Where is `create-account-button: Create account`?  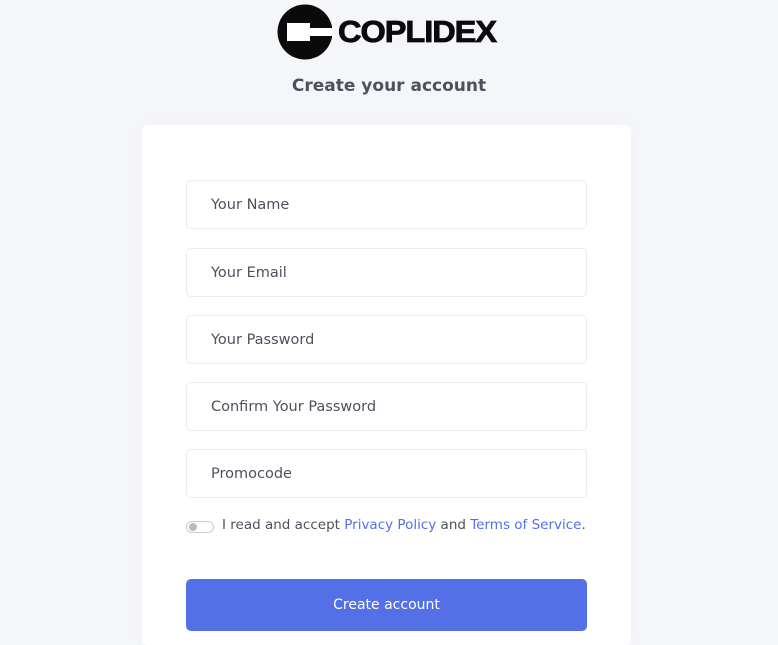 create-account-button: Create account is located at coordinates (386, 605).